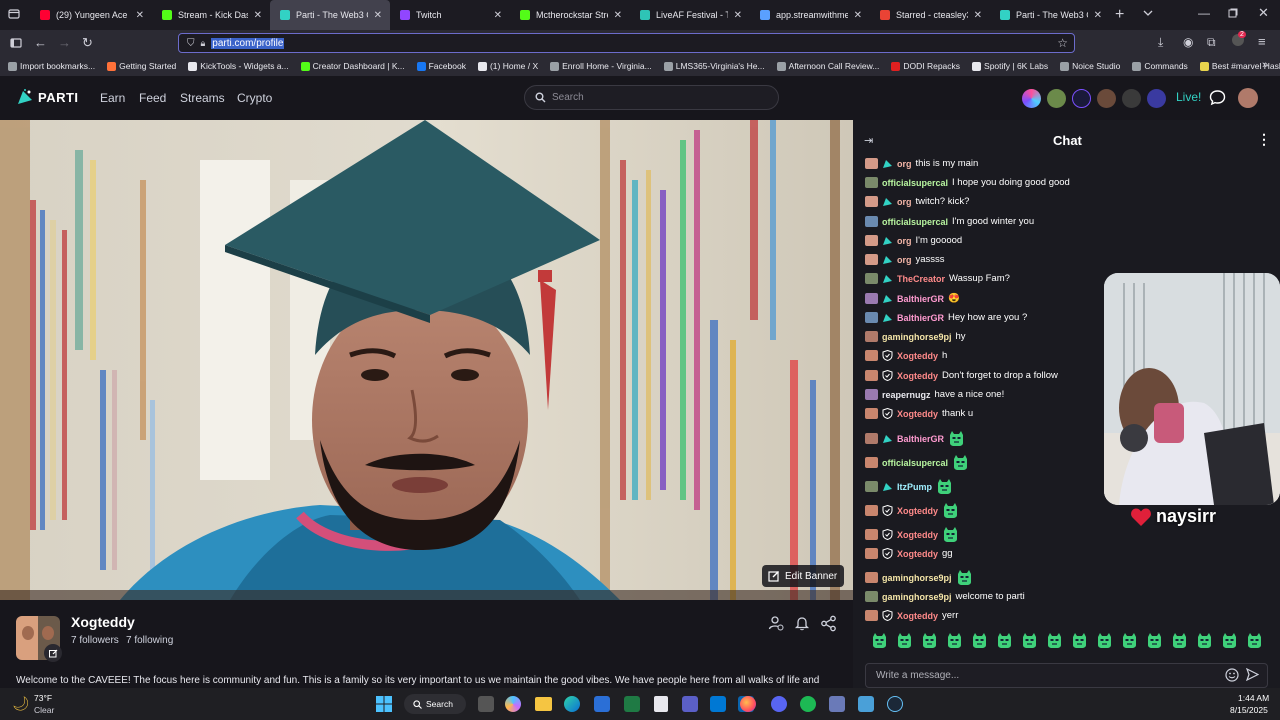 This screenshot has height=720, width=1280. What do you see at coordinates (661, 704) in the screenshot?
I see `notepad-icon` at bounding box center [661, 704].